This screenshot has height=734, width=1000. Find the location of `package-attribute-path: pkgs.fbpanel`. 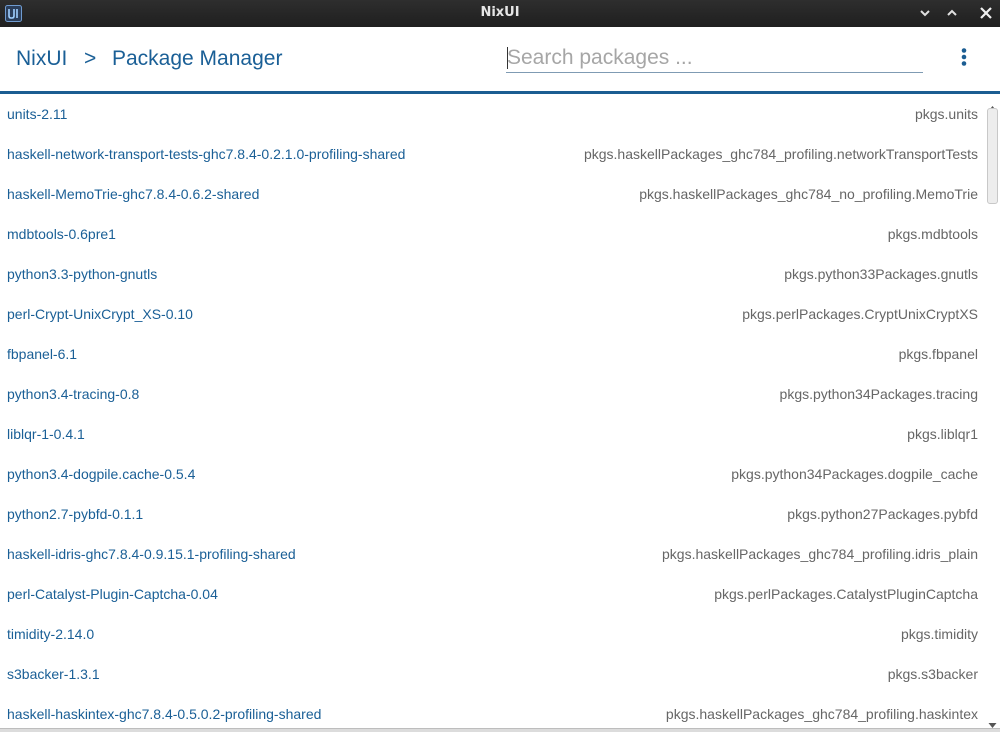

package-attribute-path: pkgs.fbpanel is located at coordinates (938, 354).